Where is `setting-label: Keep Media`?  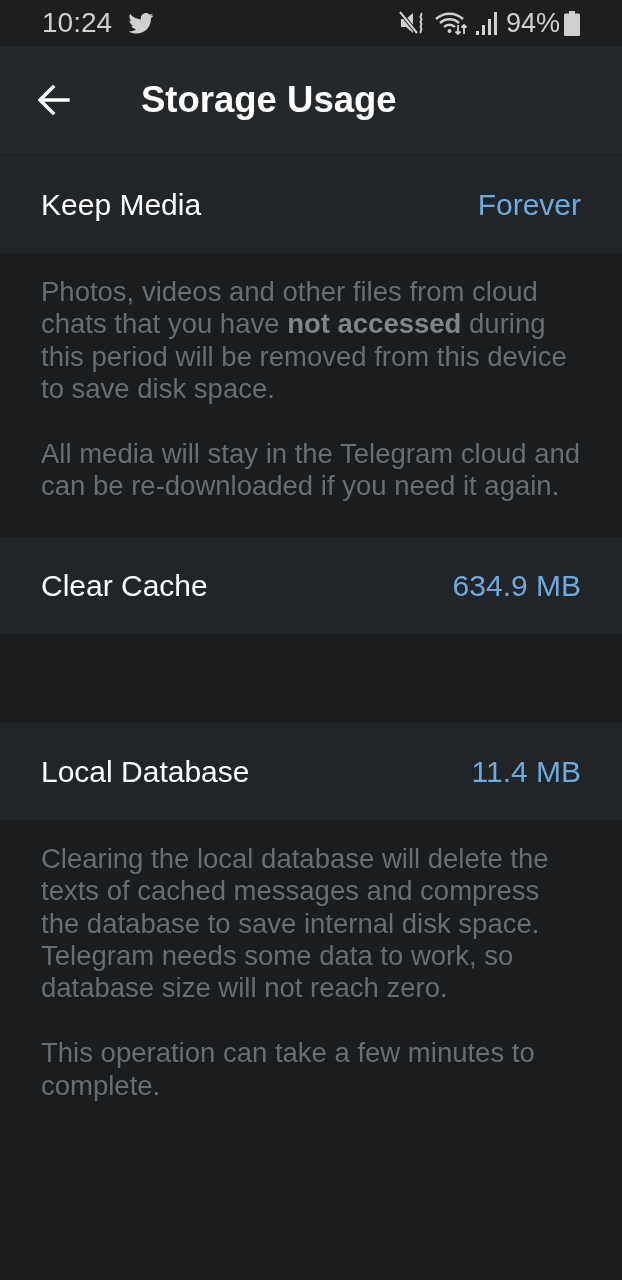 setting-label: Keep Media is located at coordinates (121, 205).